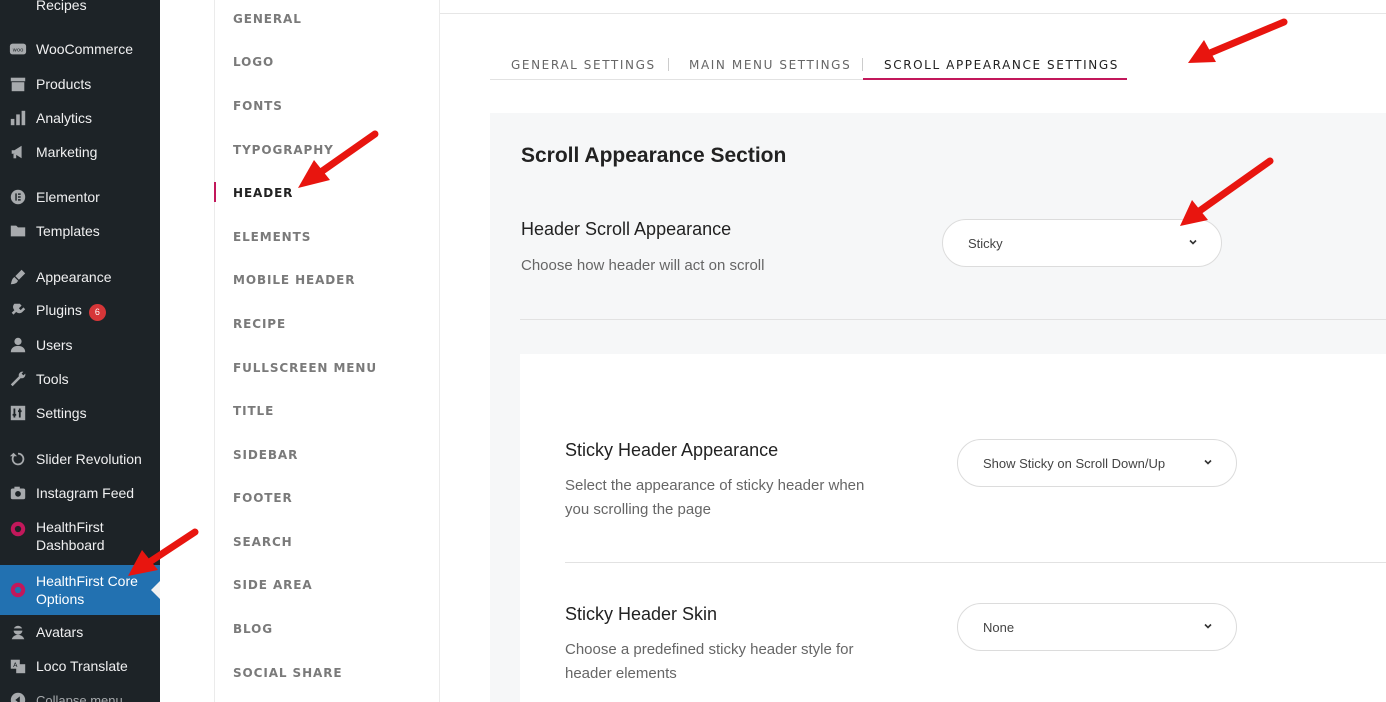 This screenshot has height=702, width=1386. What do you see at coordinates (999, 627) in the screenshot?
I see `selected-value: None` at bounding box center [999, 627].